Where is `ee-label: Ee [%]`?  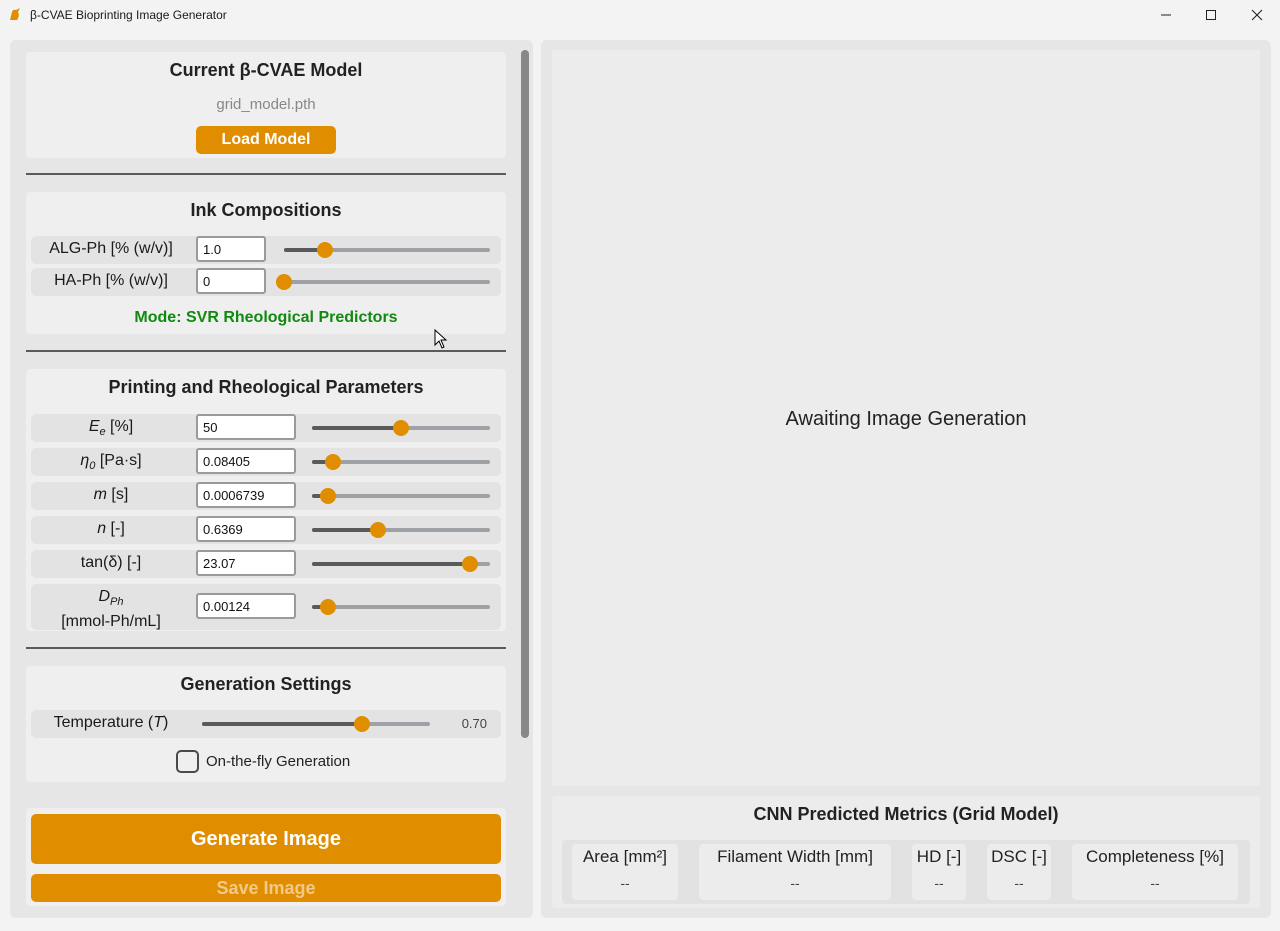 ee-label: Ee [%] is located at coordinates (111, 428).